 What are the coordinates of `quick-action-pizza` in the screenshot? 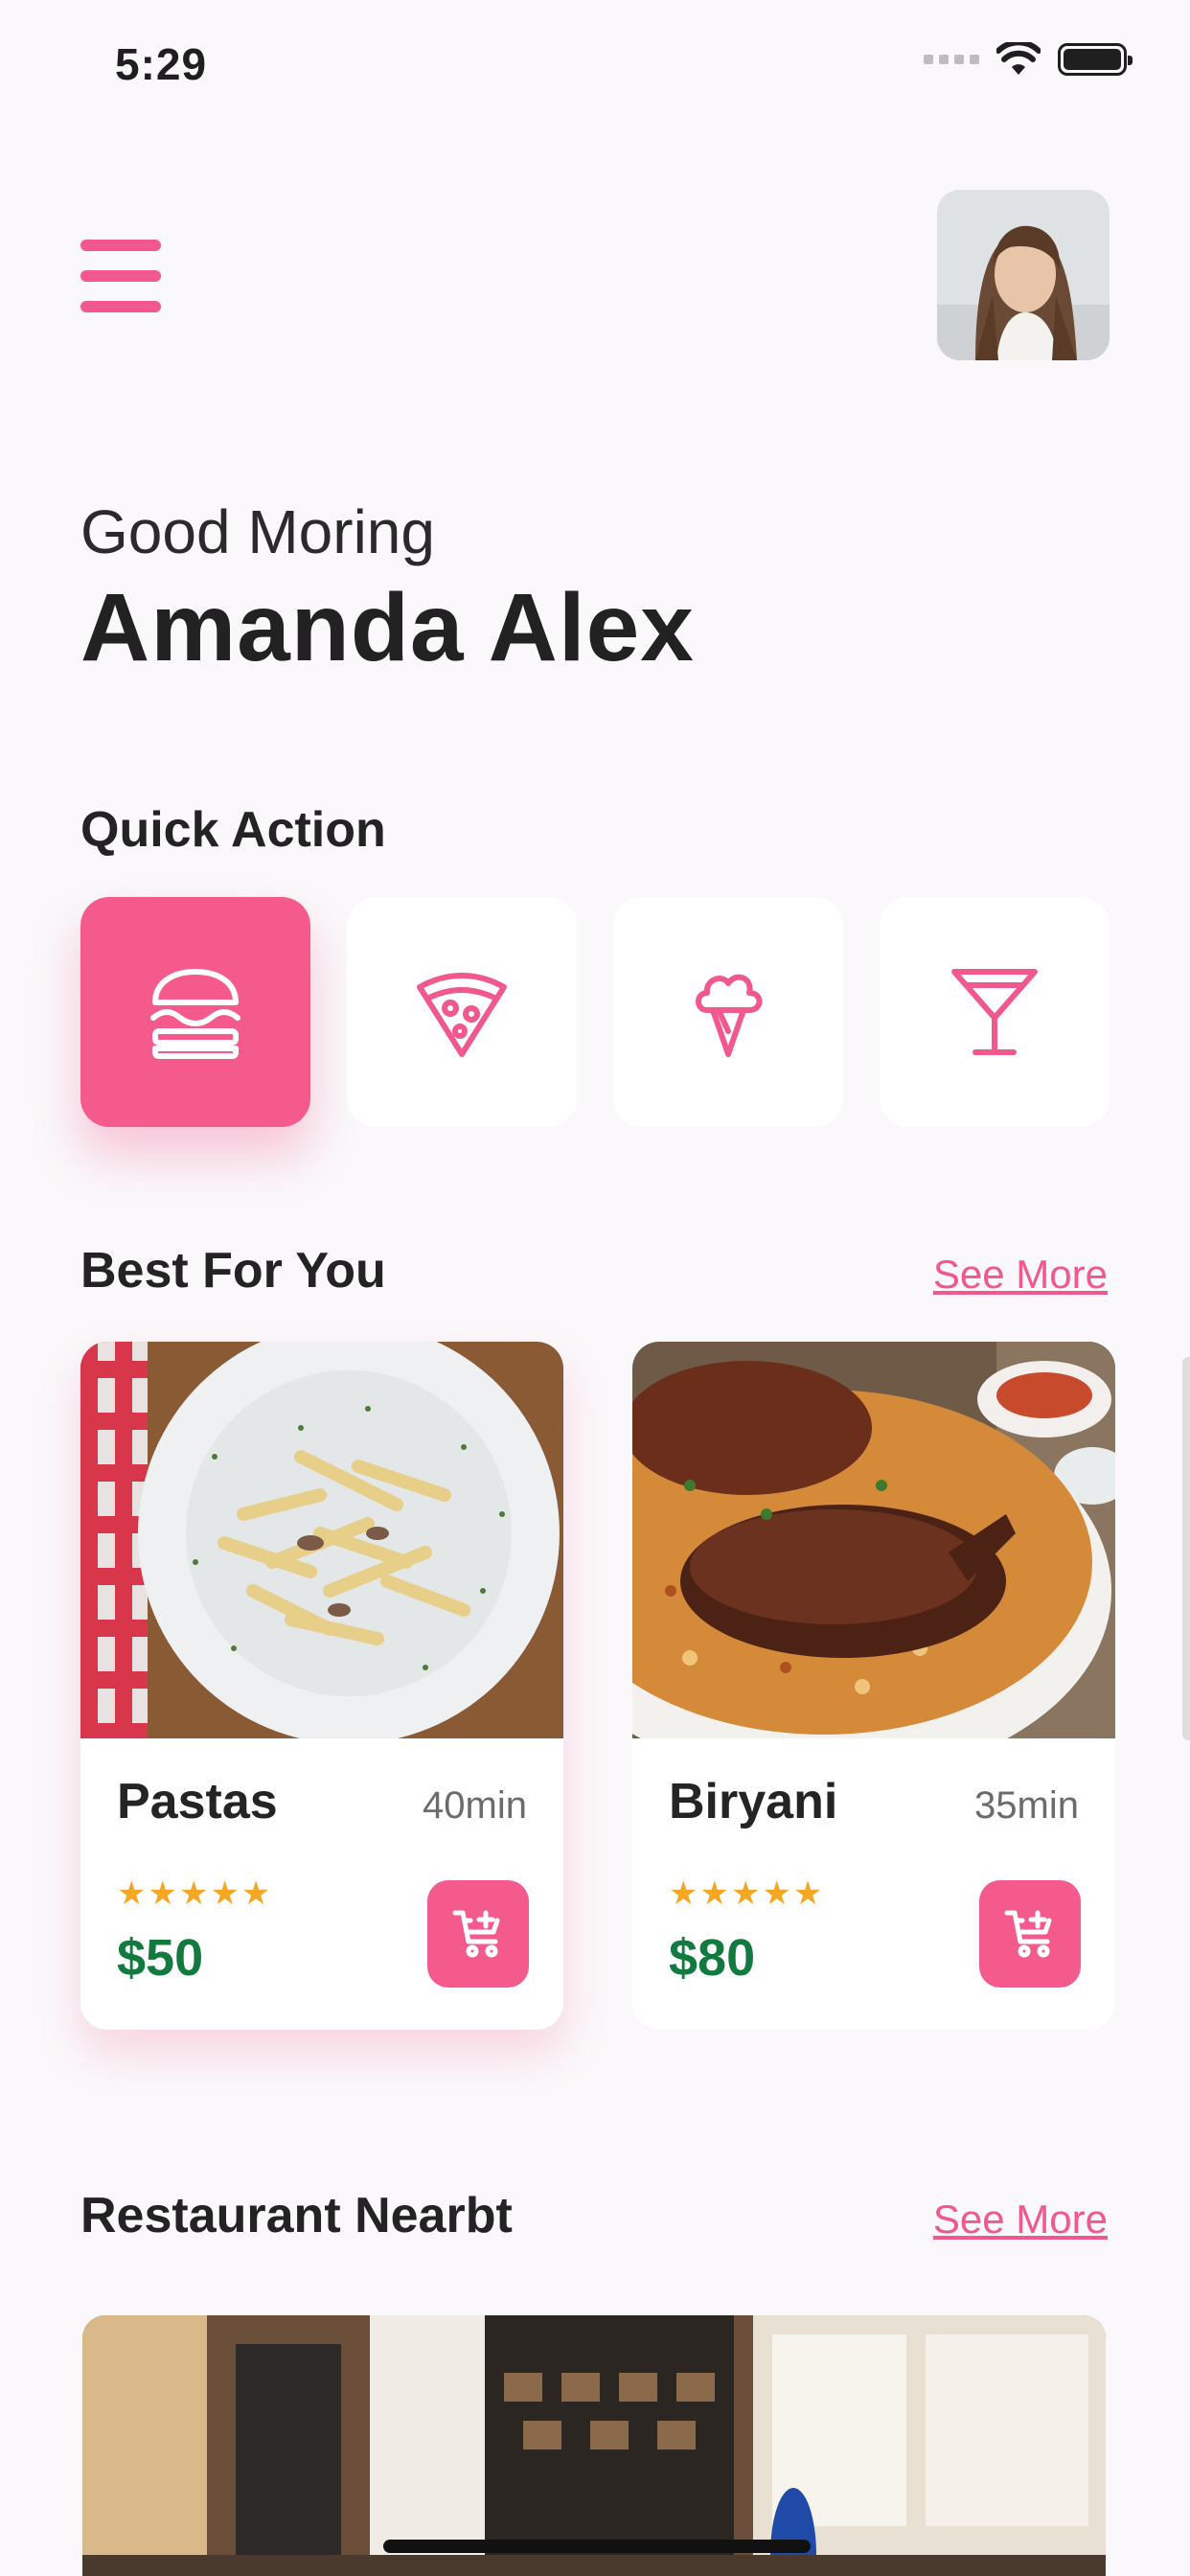 It's located at (462, 1012).